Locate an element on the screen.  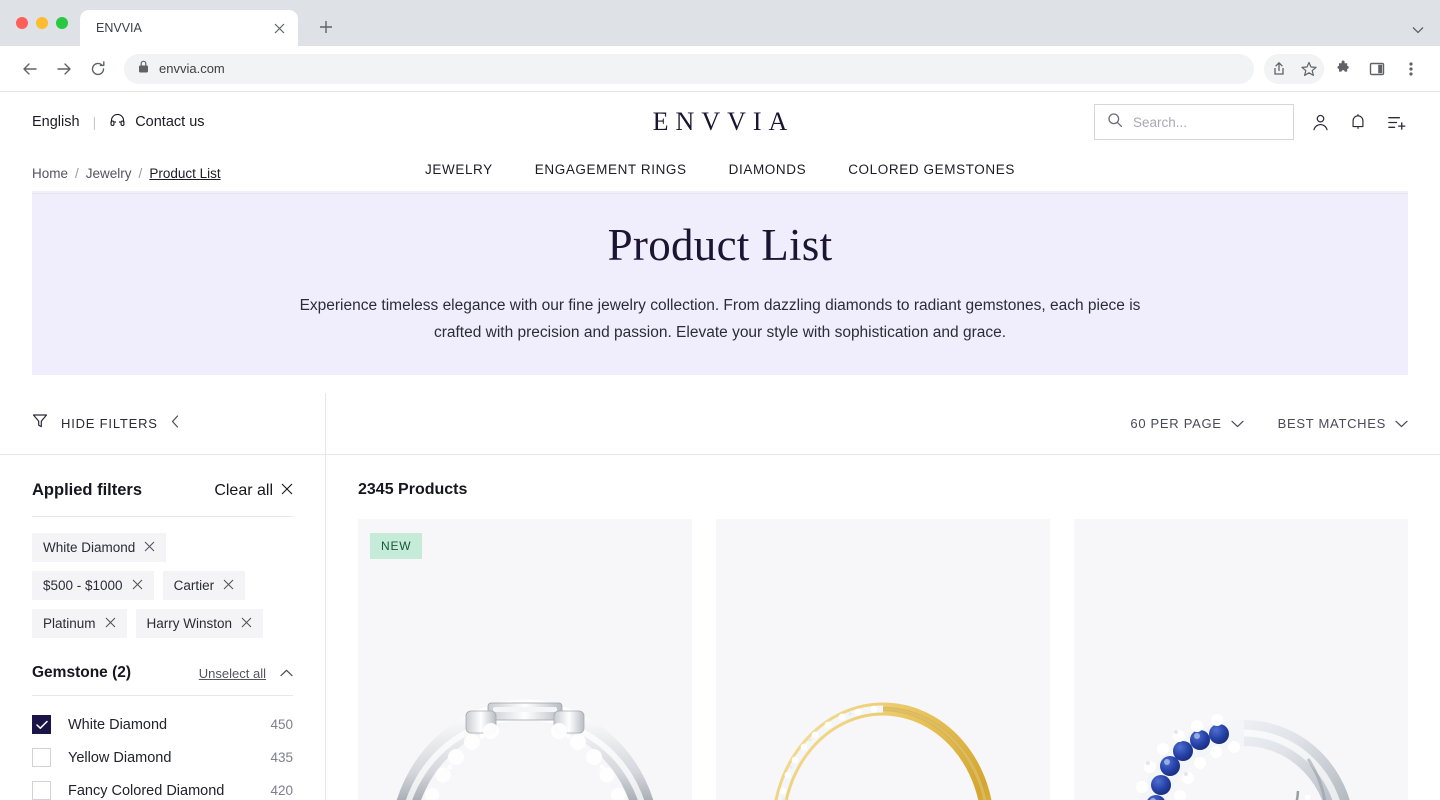
facet-title: Gemstone (2) is located at coordinates (82, 672).